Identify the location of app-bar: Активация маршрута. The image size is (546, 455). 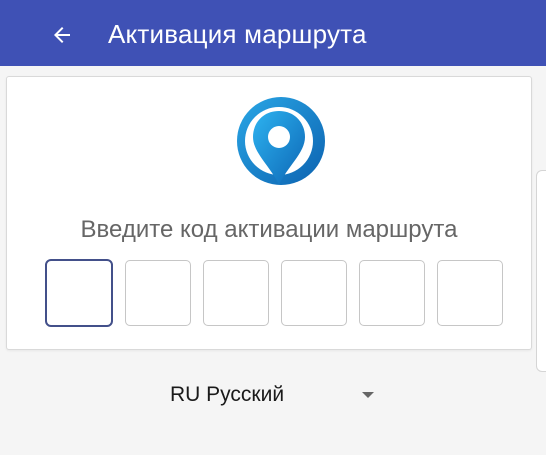
(273, 33).